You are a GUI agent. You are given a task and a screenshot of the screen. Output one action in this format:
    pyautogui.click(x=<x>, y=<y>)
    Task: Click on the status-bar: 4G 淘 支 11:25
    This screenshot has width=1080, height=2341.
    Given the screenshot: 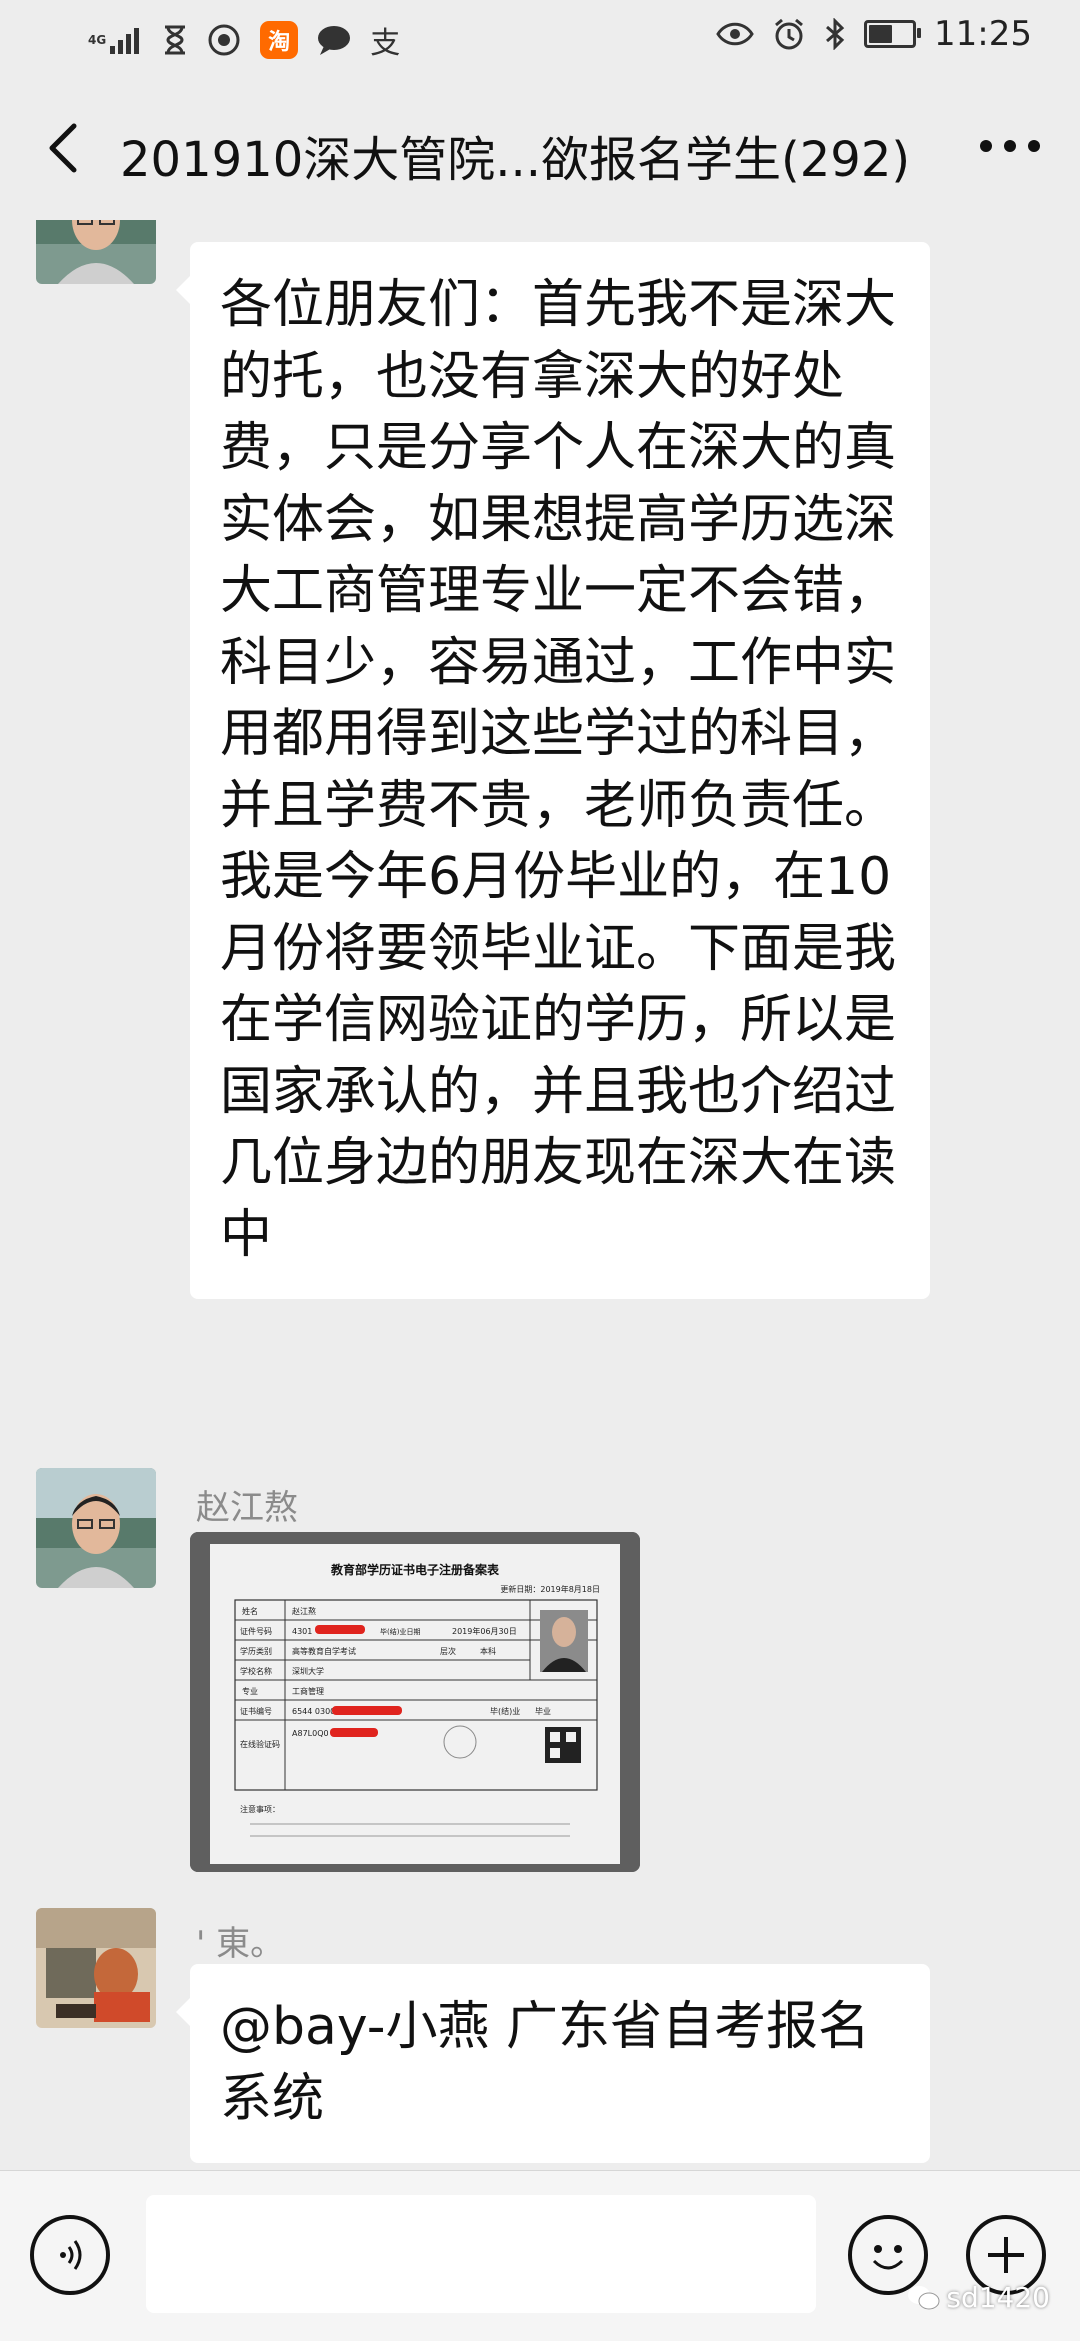 What is the action you would take?
    pyautogui.click(x=540, y=40)
    